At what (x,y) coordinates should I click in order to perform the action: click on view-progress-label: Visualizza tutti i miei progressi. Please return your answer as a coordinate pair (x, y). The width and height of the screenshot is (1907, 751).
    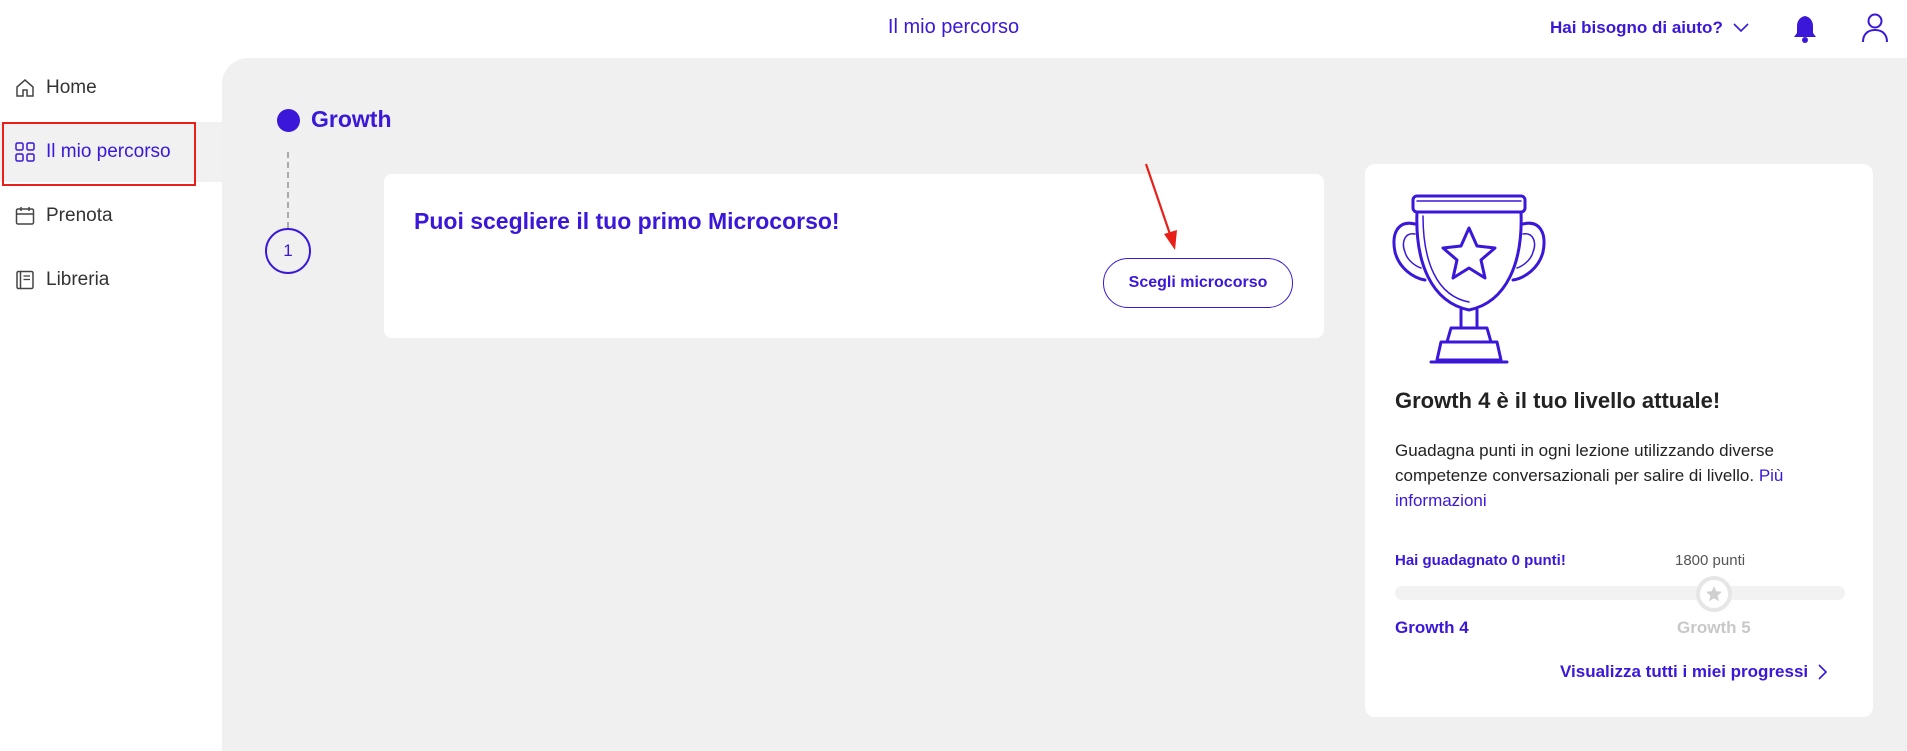
    Looking at the image, I should click on (1684, 671).